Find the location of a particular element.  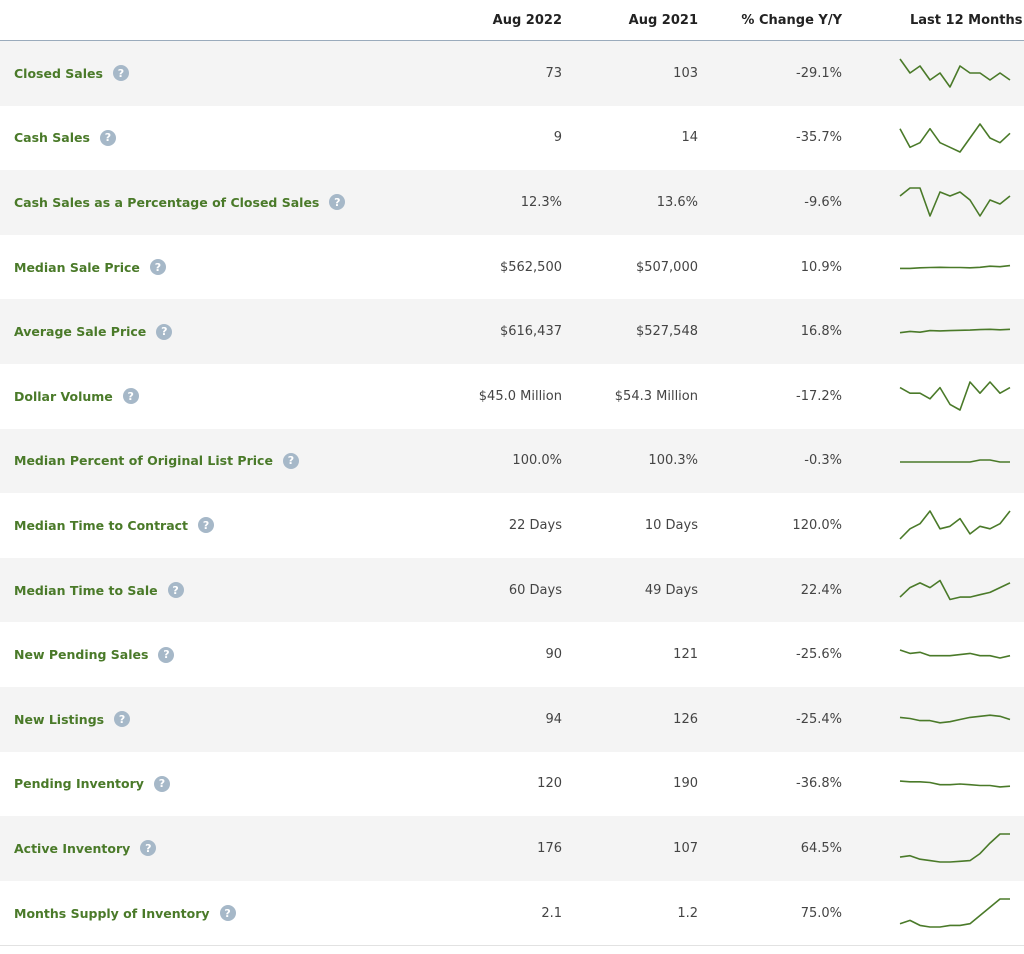

value-aug-2022: 2.1 is located at coordinates (551, 913).